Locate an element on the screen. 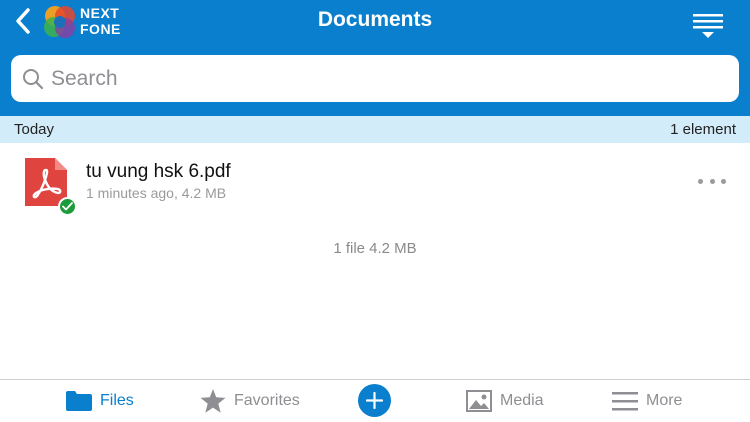  tab-more: More is located at coordinates (647, 401).